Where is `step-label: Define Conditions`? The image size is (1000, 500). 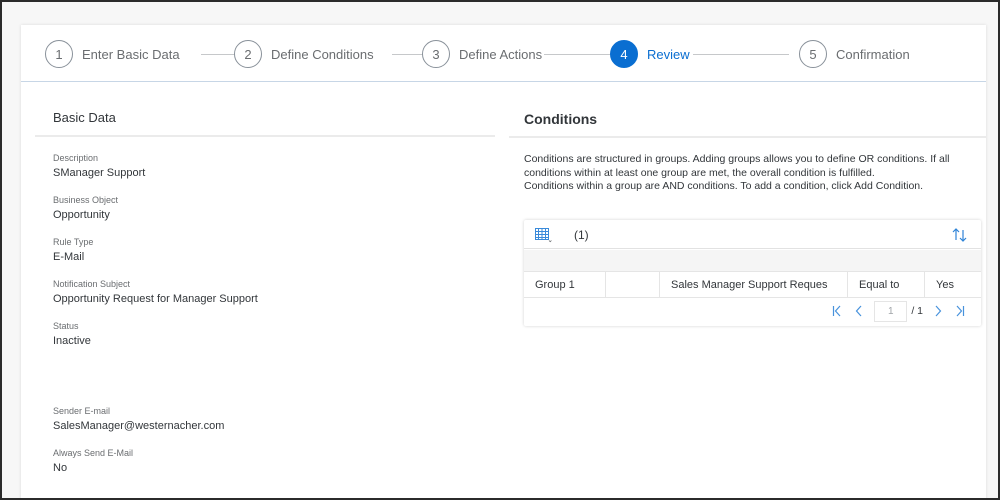
step-label: Define Conditions is located at coordinates (322, 54).